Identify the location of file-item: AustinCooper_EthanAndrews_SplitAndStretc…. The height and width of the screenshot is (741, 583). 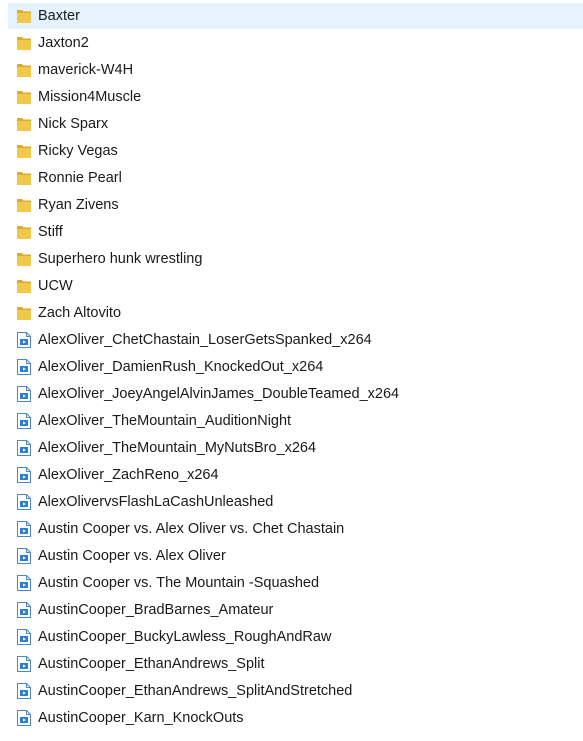
(295, 691).